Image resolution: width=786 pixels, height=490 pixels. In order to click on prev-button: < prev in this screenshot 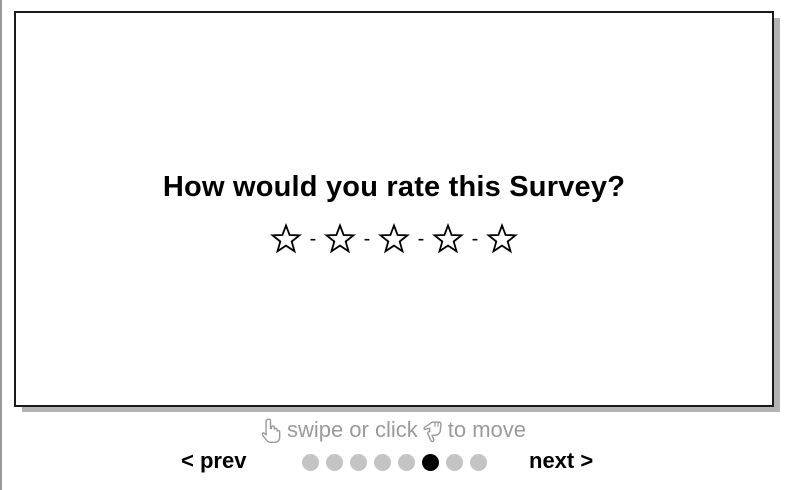, I will do `click(213, 461)`.